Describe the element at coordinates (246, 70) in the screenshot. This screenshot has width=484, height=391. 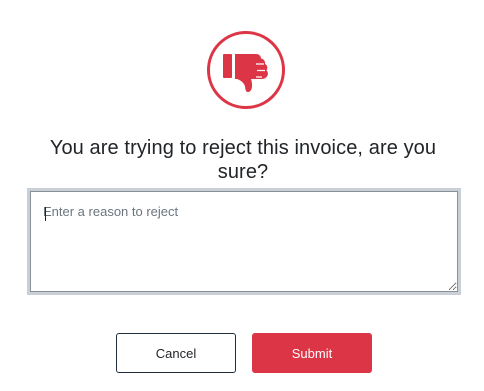
I see `thumbs-down-icon` at that location.